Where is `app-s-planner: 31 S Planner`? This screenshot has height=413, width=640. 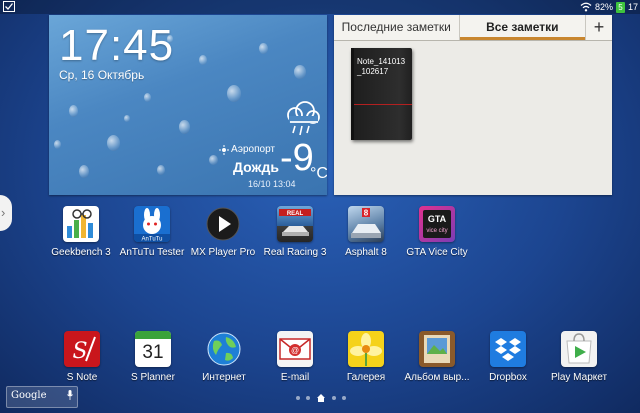
app-s-planner: 31 S Planner is located at coordinates (153, 357).